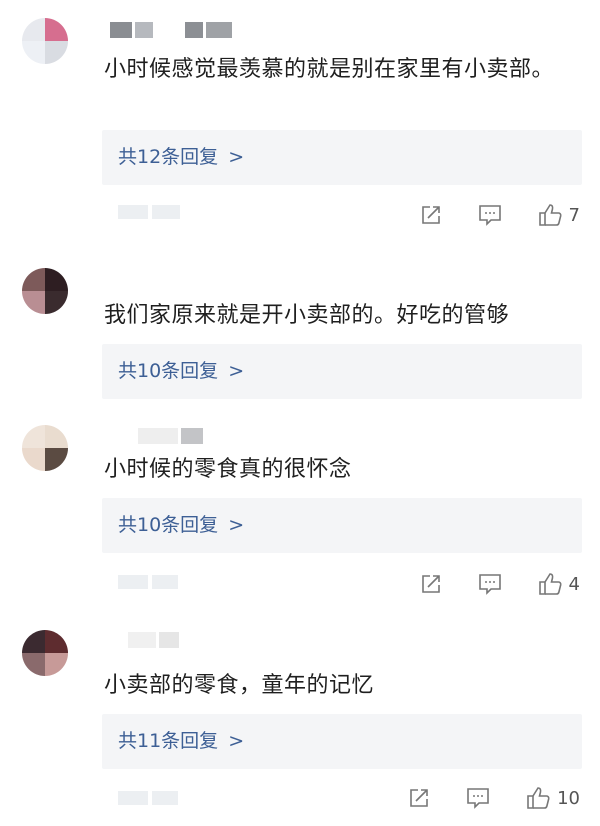  I want to click on comment-actions: 4, so click(482, 584).